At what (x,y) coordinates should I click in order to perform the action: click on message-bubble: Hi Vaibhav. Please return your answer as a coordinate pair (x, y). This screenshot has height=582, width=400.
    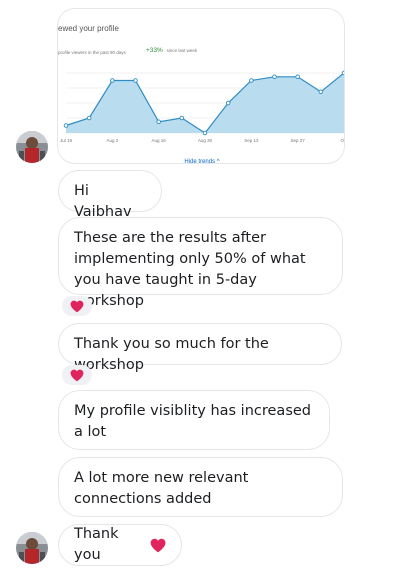
    Looking at the image, I should click on (110, 195).